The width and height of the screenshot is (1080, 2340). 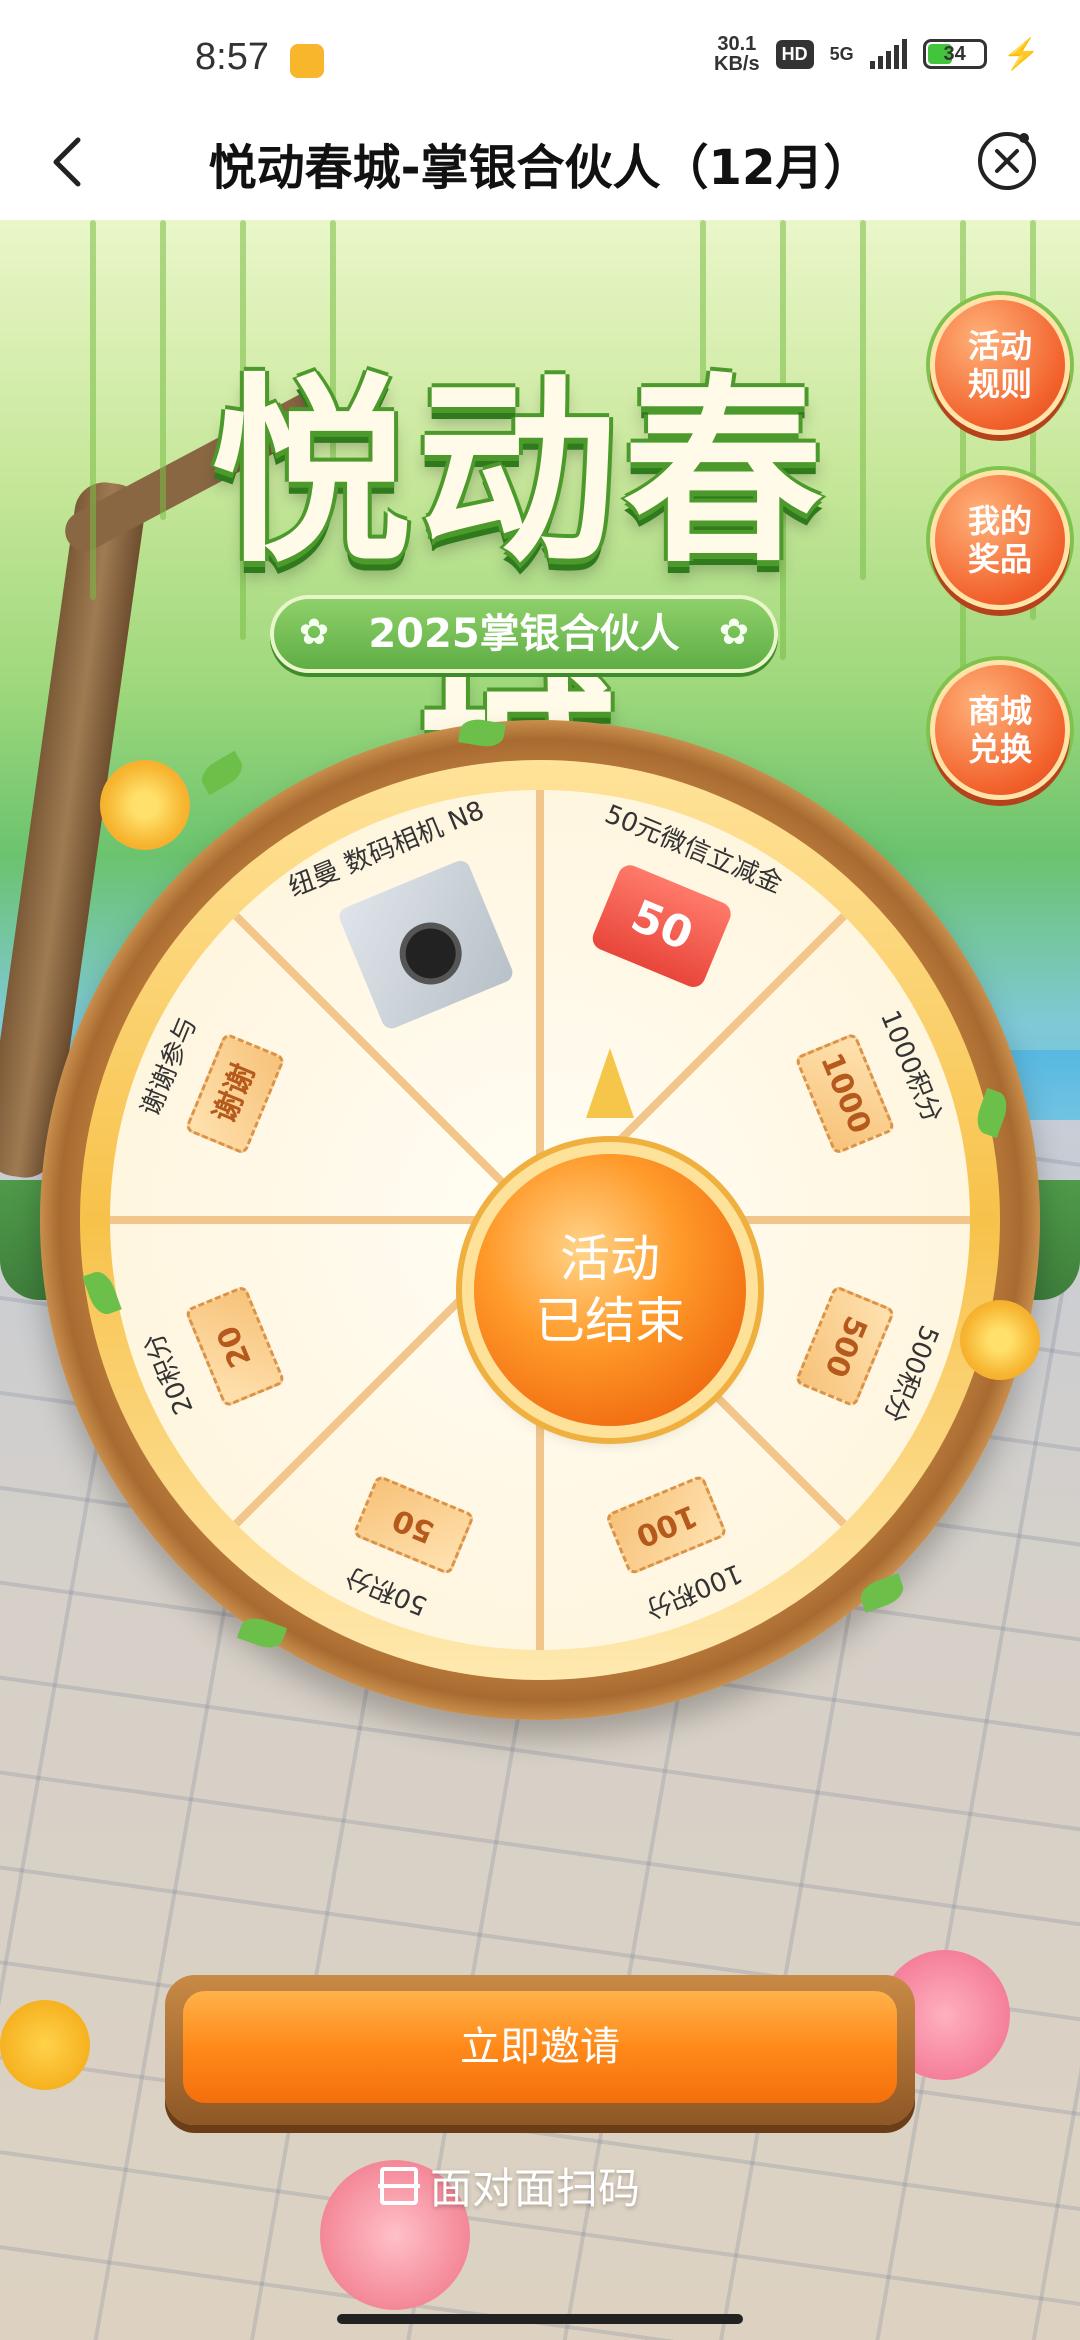 I want to click on invite-button: 立即邀请, so click(x=540, y=2050).